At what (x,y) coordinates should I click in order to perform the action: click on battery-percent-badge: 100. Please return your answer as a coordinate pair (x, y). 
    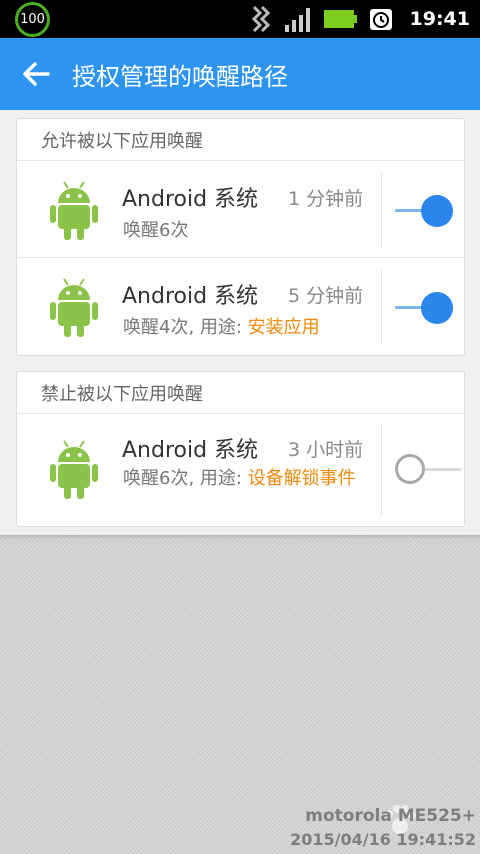
    Looking at the image, I should click on (32, 19).